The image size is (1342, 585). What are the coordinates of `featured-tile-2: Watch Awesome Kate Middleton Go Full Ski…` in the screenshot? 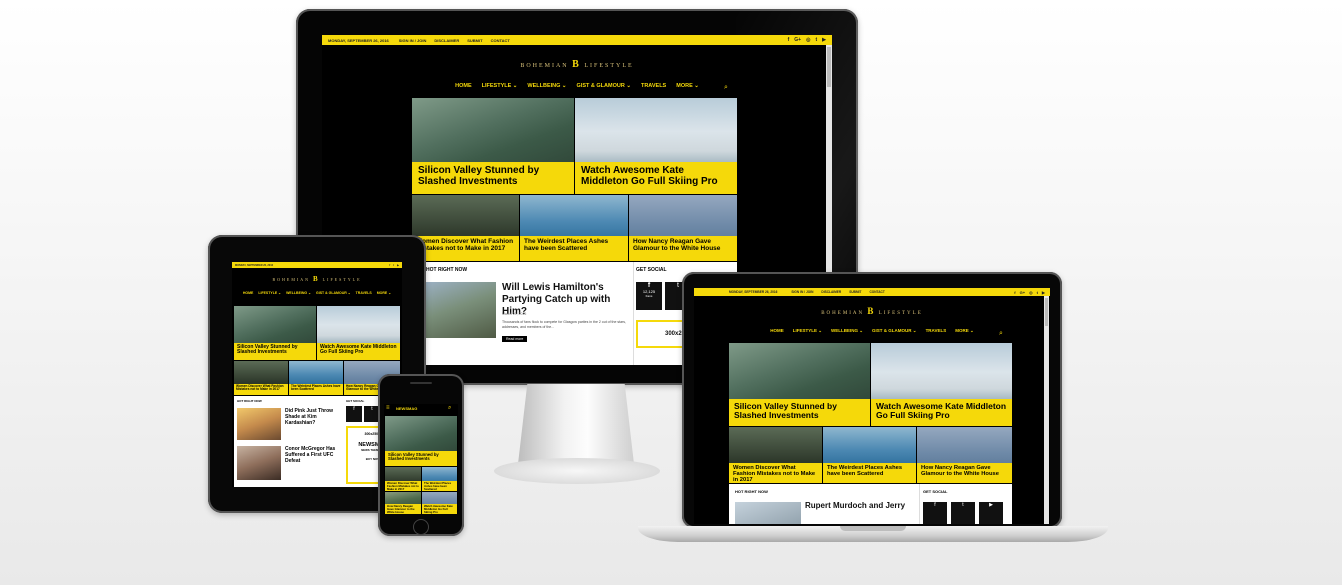 It's located at (656, 146).